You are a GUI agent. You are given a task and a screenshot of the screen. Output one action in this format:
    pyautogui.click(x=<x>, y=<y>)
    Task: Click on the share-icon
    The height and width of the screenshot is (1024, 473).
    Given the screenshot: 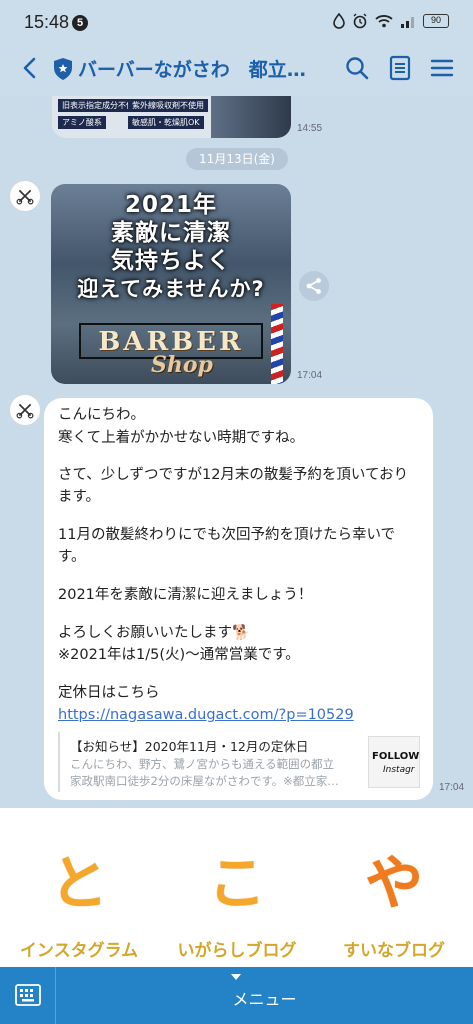 What is the action you would take?
    pyautogui.click(x=314, y=286)
    